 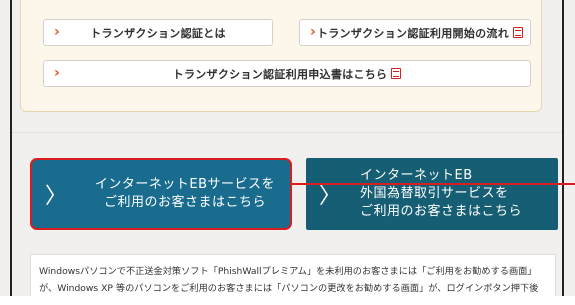 I want to click on button-label-line: インターネットEBサービスを, so click(x=185, y=184).